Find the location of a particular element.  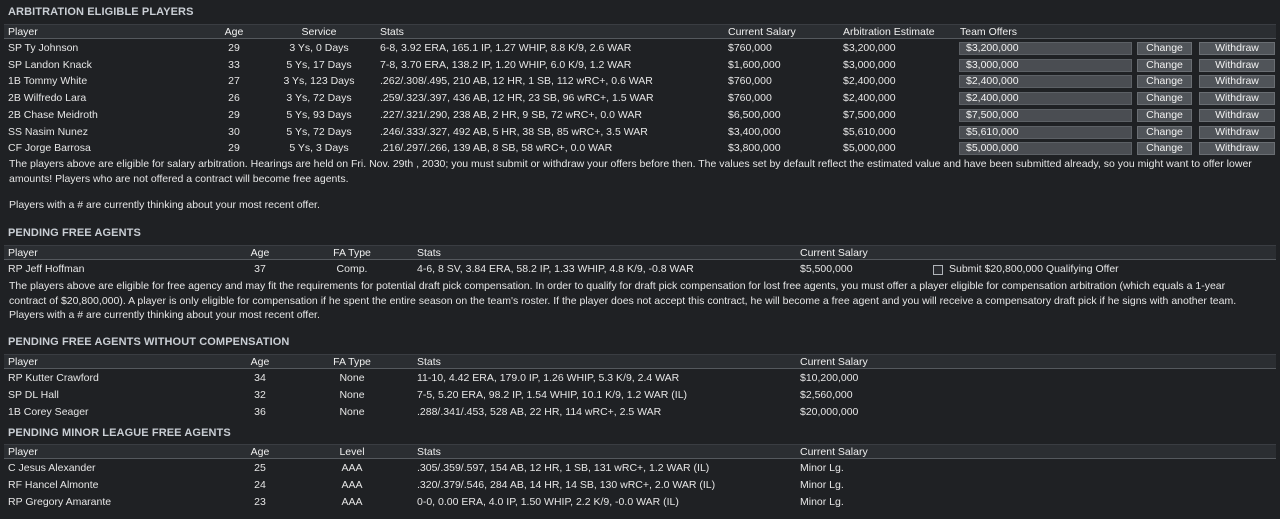

player-name-link: SP DL Hall is located at coordinates (33, 395).